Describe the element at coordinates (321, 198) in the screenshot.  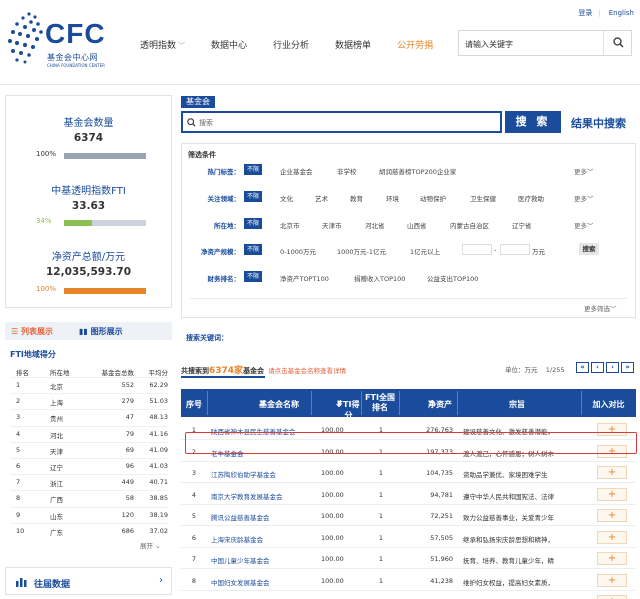
I see `filter-option: 艺术` at that location.